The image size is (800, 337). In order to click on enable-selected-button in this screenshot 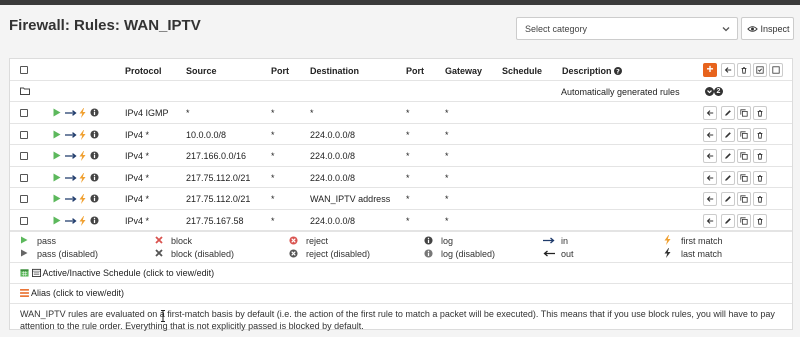, I will do `click(760, 70)`.